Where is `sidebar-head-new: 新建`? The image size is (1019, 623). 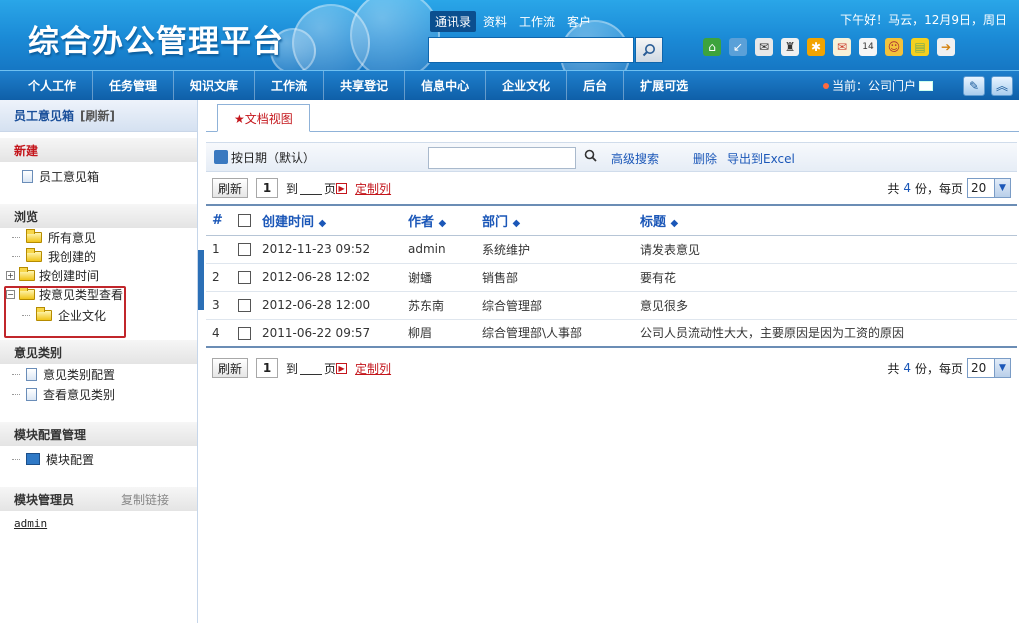
sidebar-head-new: 新建 is located at coordinates (98, 150).